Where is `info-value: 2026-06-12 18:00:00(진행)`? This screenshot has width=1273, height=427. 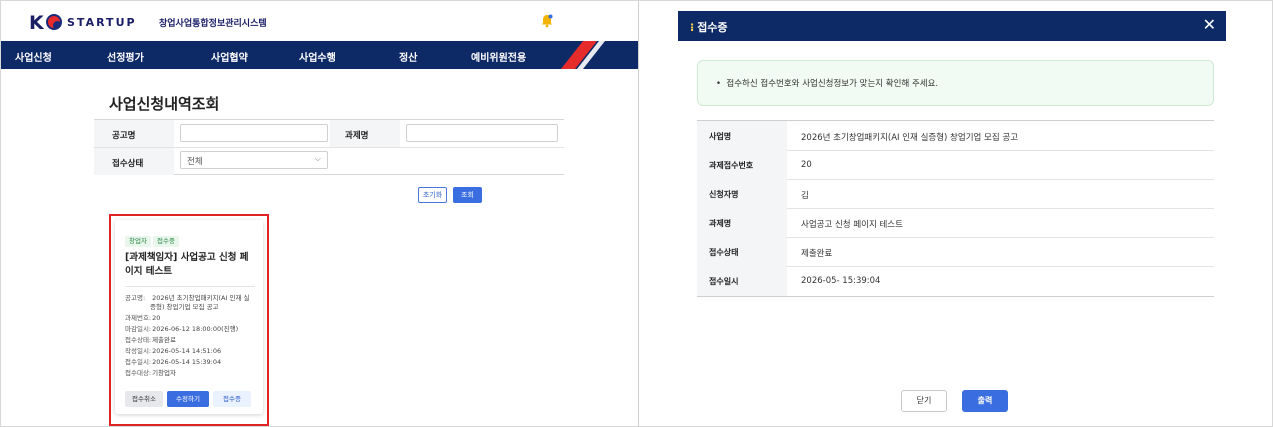
info-value: 2026-06-12 18:00:00(진행) is located at coordinates (195, 329).